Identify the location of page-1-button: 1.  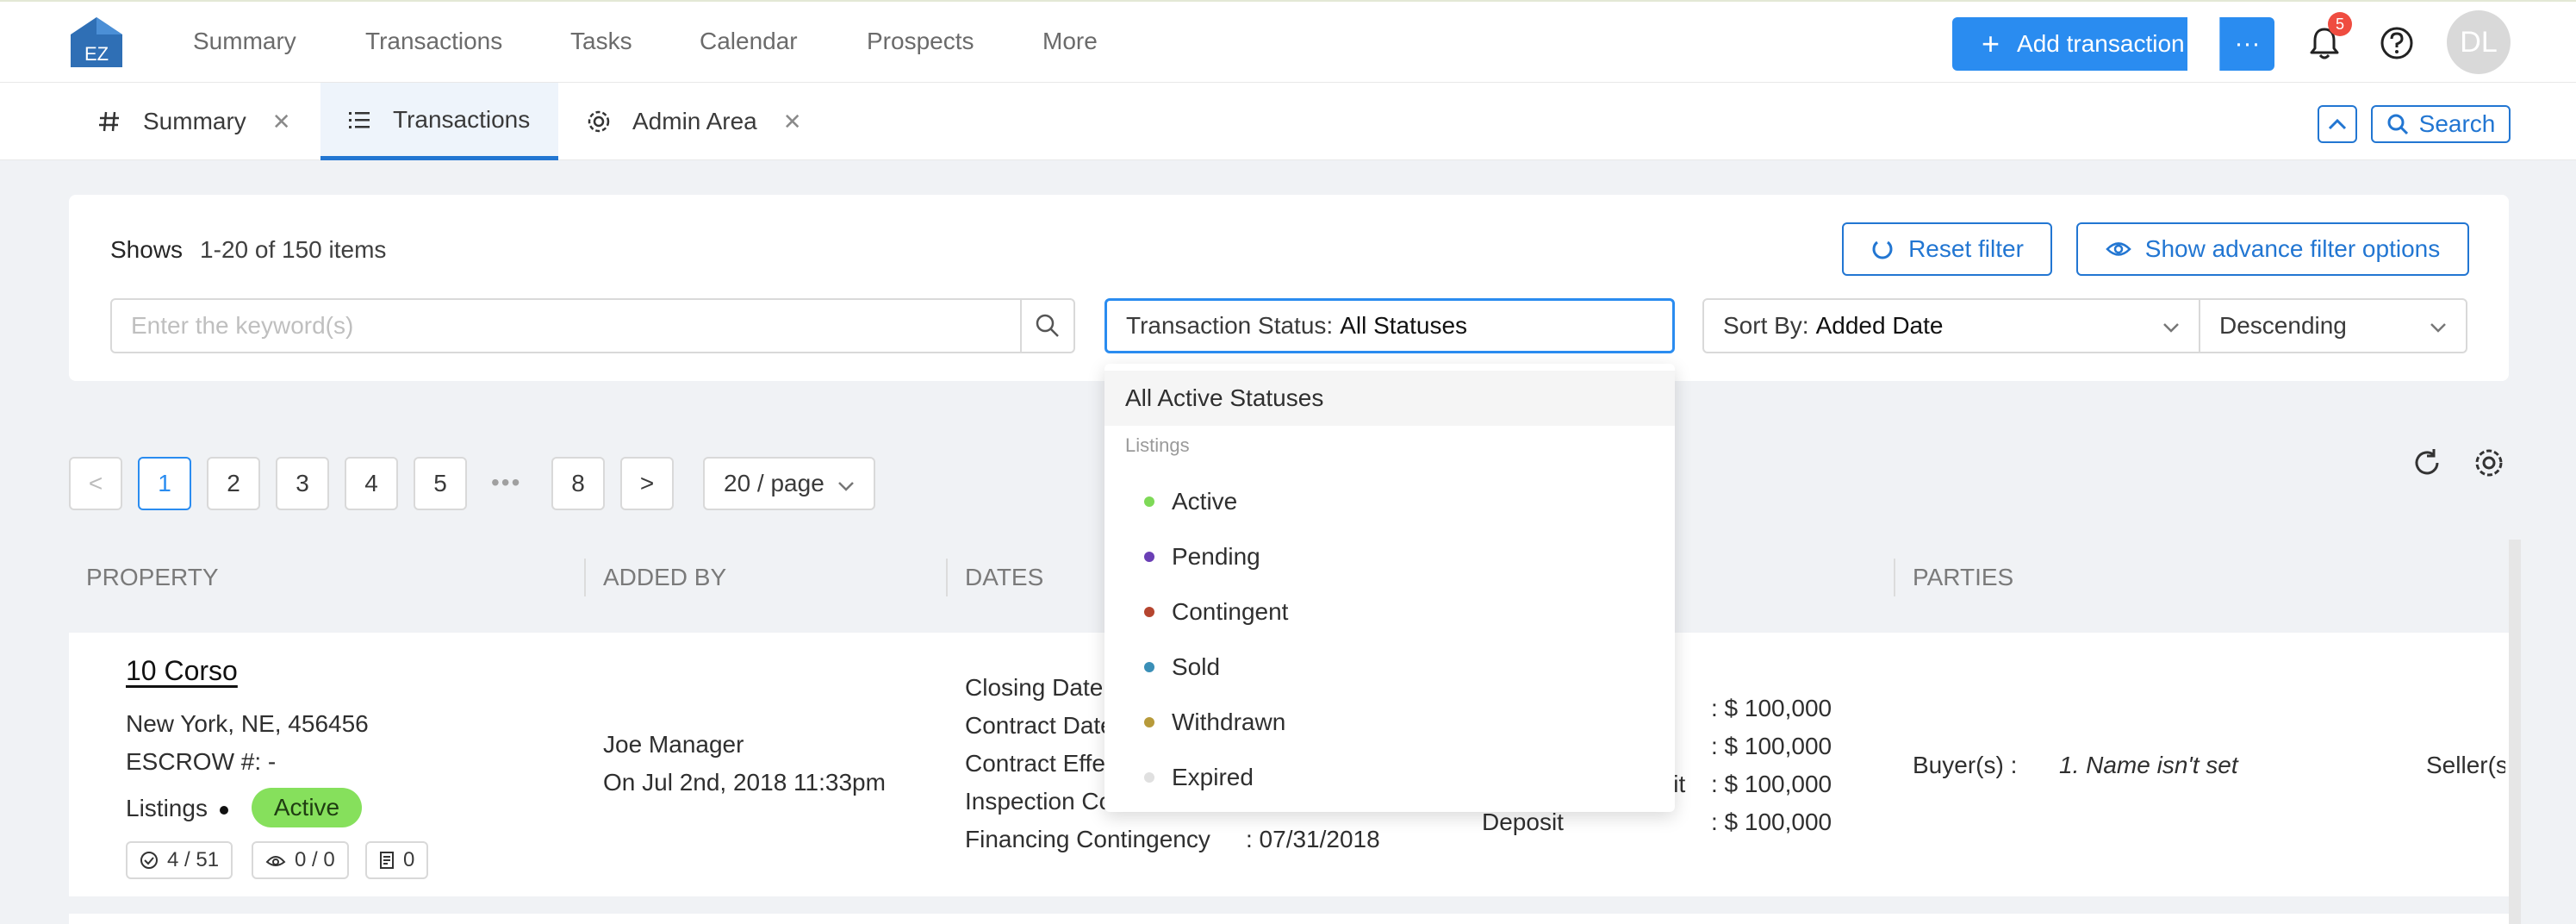
(165, 483).